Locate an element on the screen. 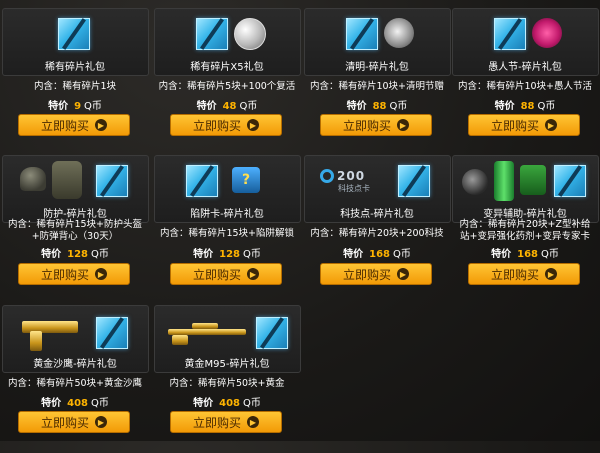  pack-contents: 内含：稀有碎片10块+愚人节活 is located at coordinates (525, 87).